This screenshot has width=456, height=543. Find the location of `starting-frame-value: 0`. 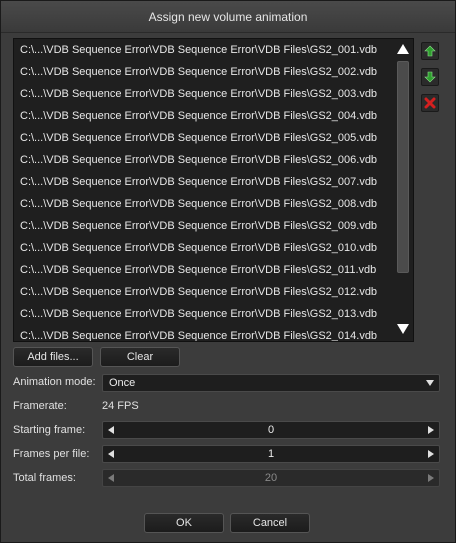

starting-frame-value: 0 is located at coordinates (271, 430).